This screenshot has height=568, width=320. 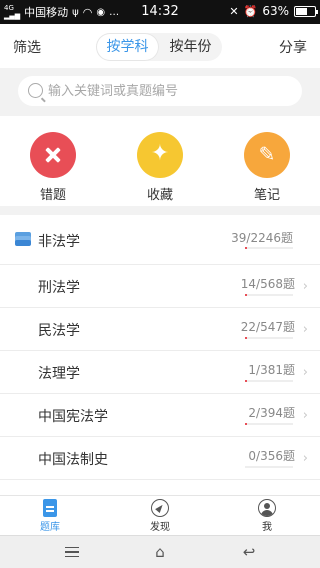 What do you see at coordinates (160, 527) in the screenshot?
I see `tab-label: 发现` at bounding box center [160, 527].